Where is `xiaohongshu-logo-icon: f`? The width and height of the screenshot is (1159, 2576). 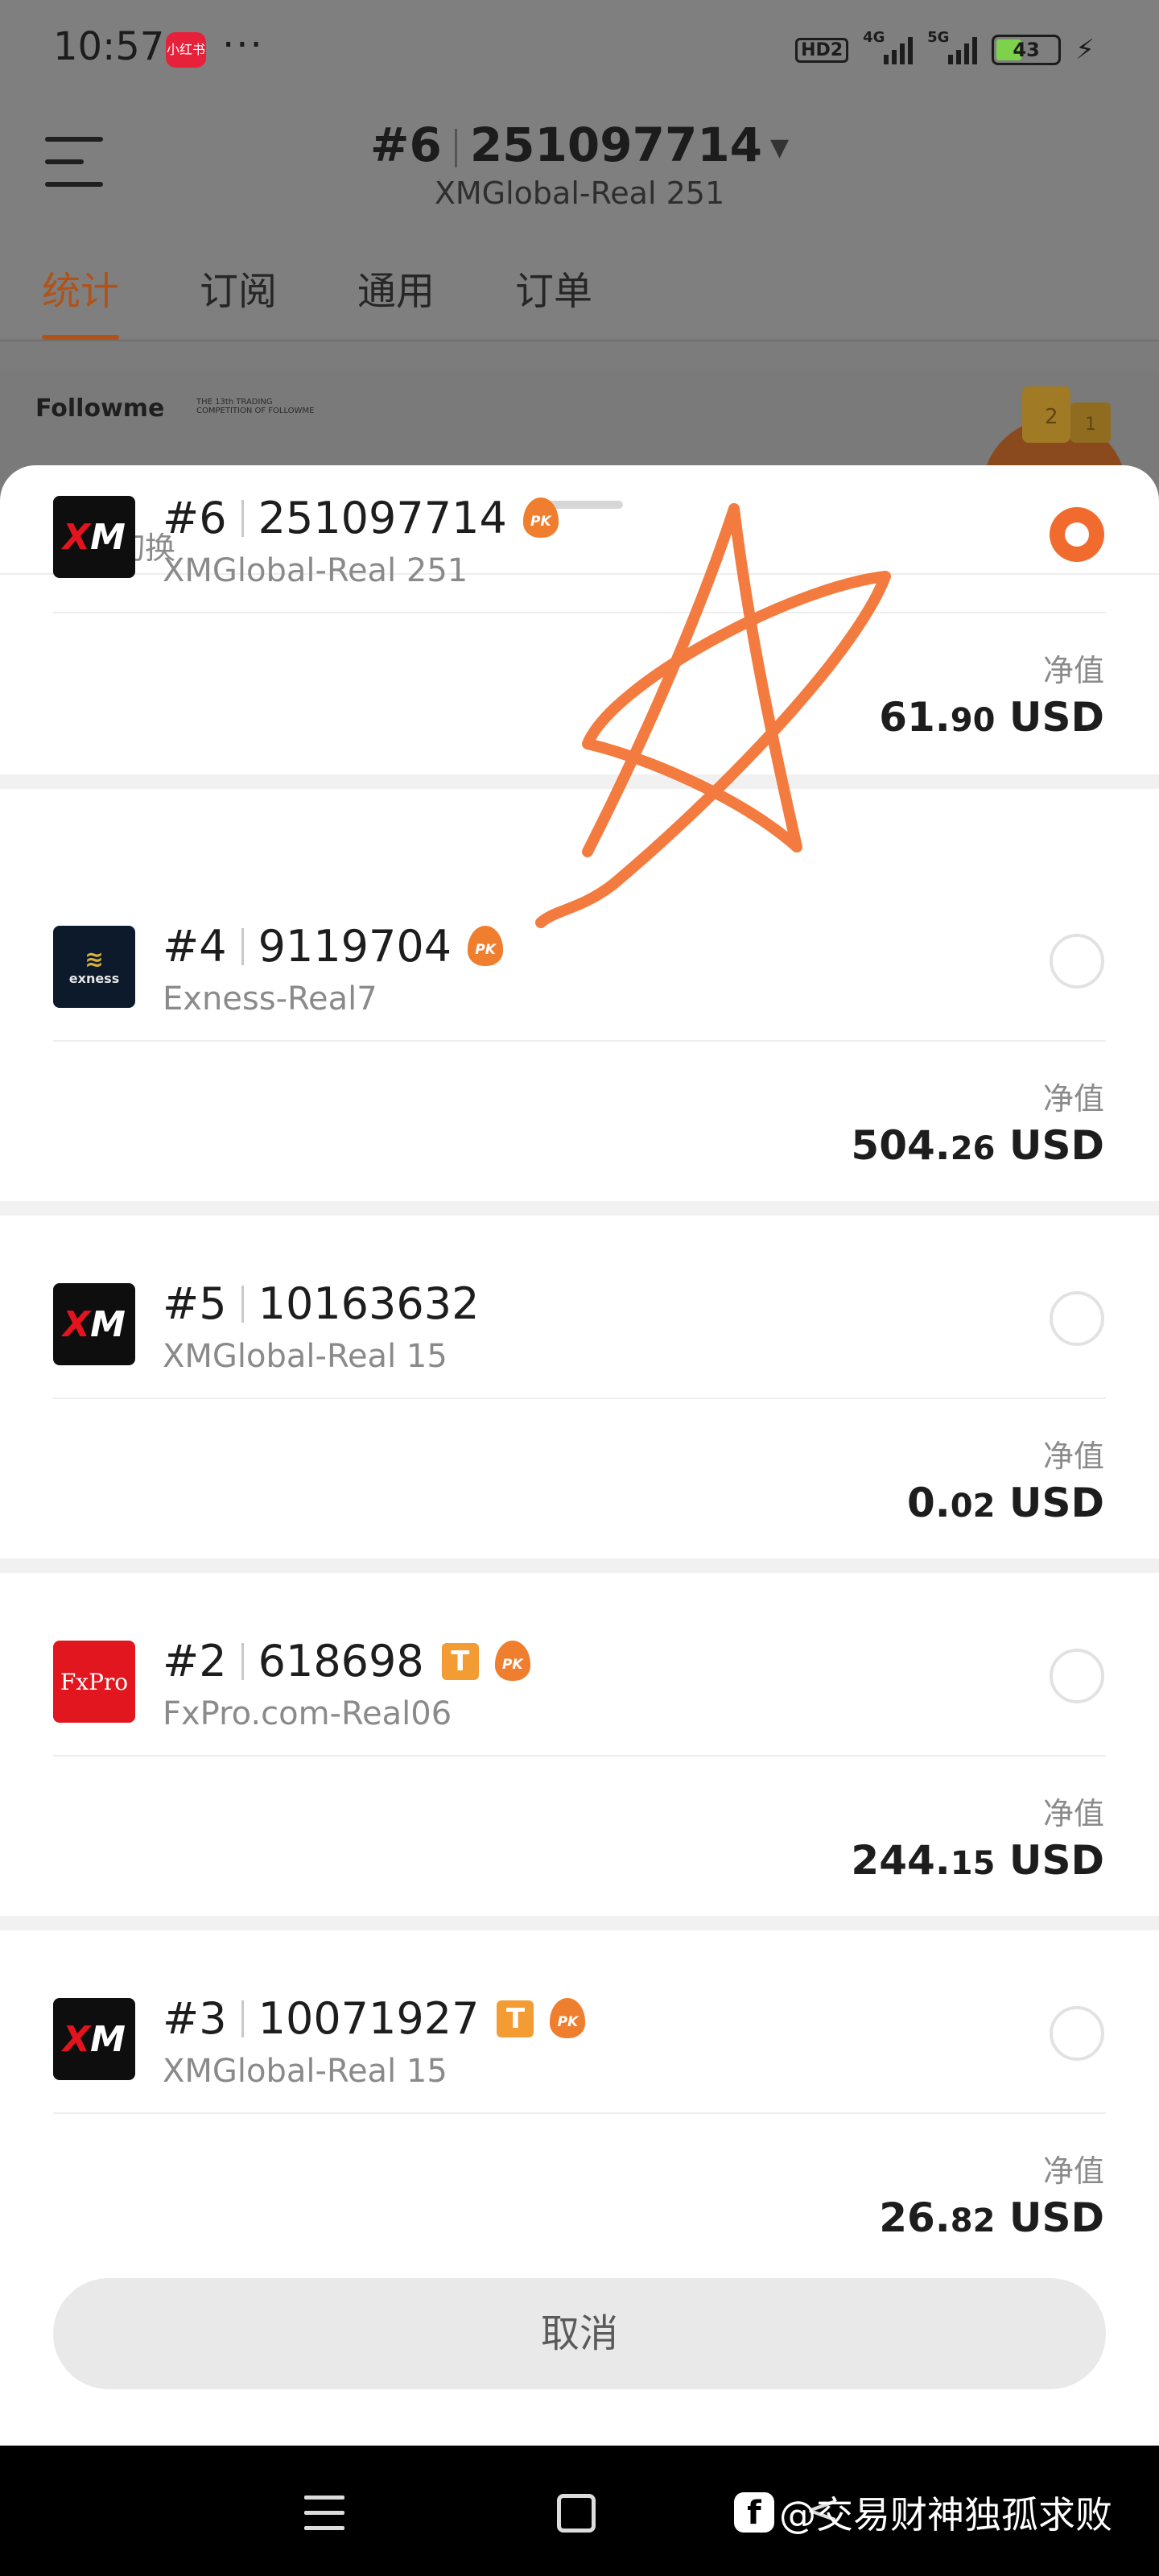
xiaohongshu-logo-icon: f is located at coordinates (754, 2512).